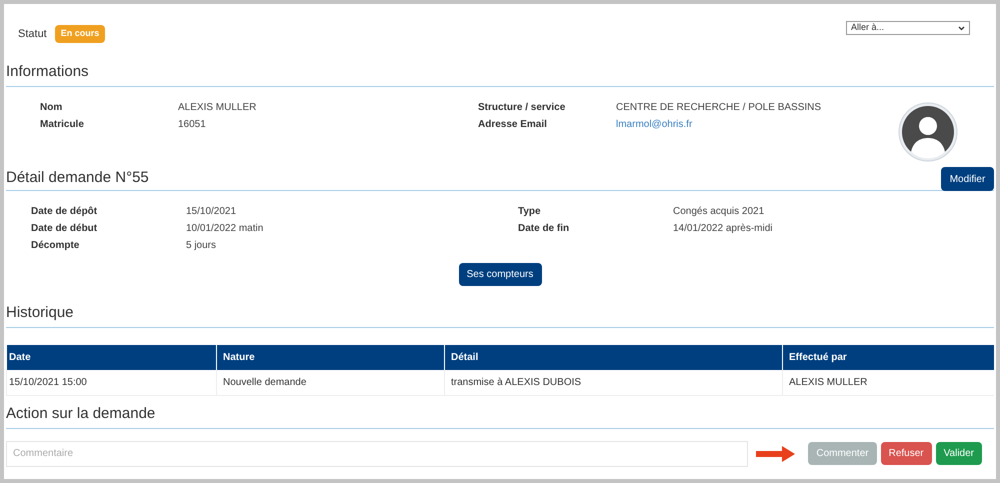  Describe the element at coordinates (530, 212) in the screenshot. I see `field-label: Type` at that location.